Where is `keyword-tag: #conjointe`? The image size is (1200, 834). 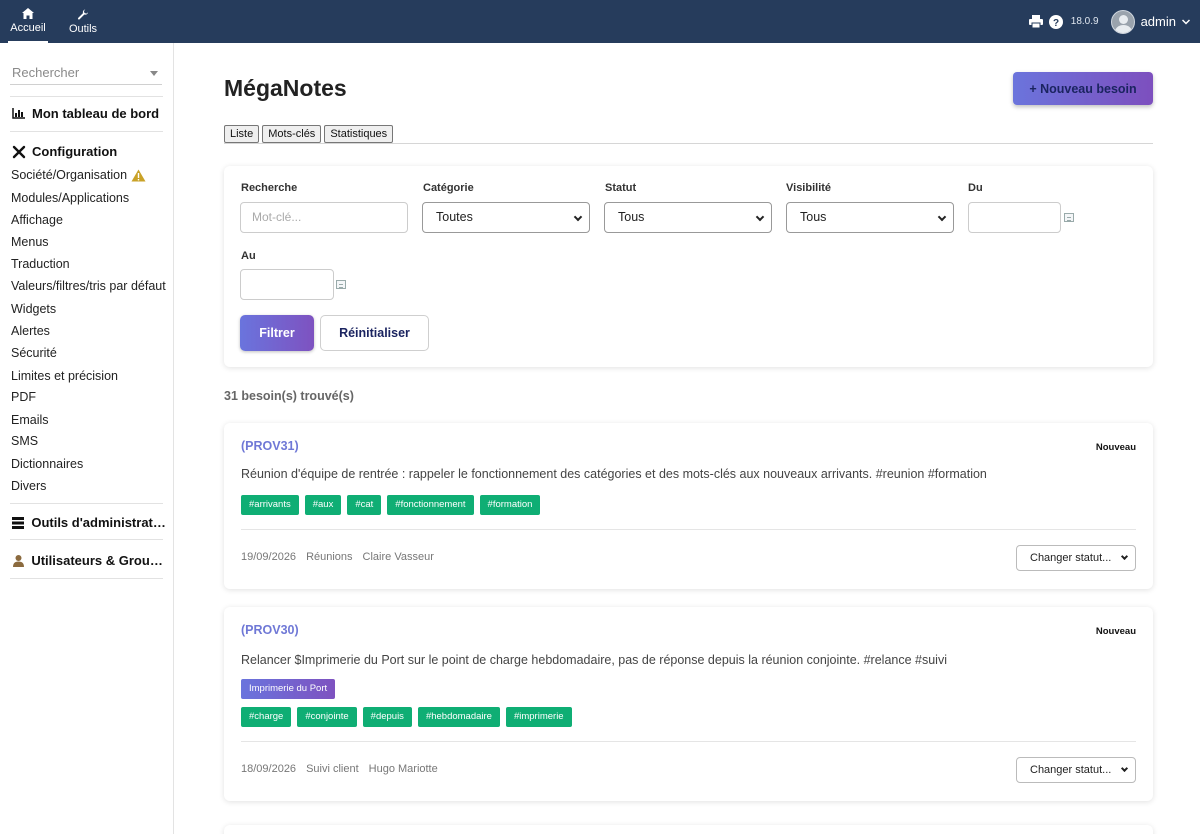
keyword-tag: #conjointe is located at coordinates (327, 717).